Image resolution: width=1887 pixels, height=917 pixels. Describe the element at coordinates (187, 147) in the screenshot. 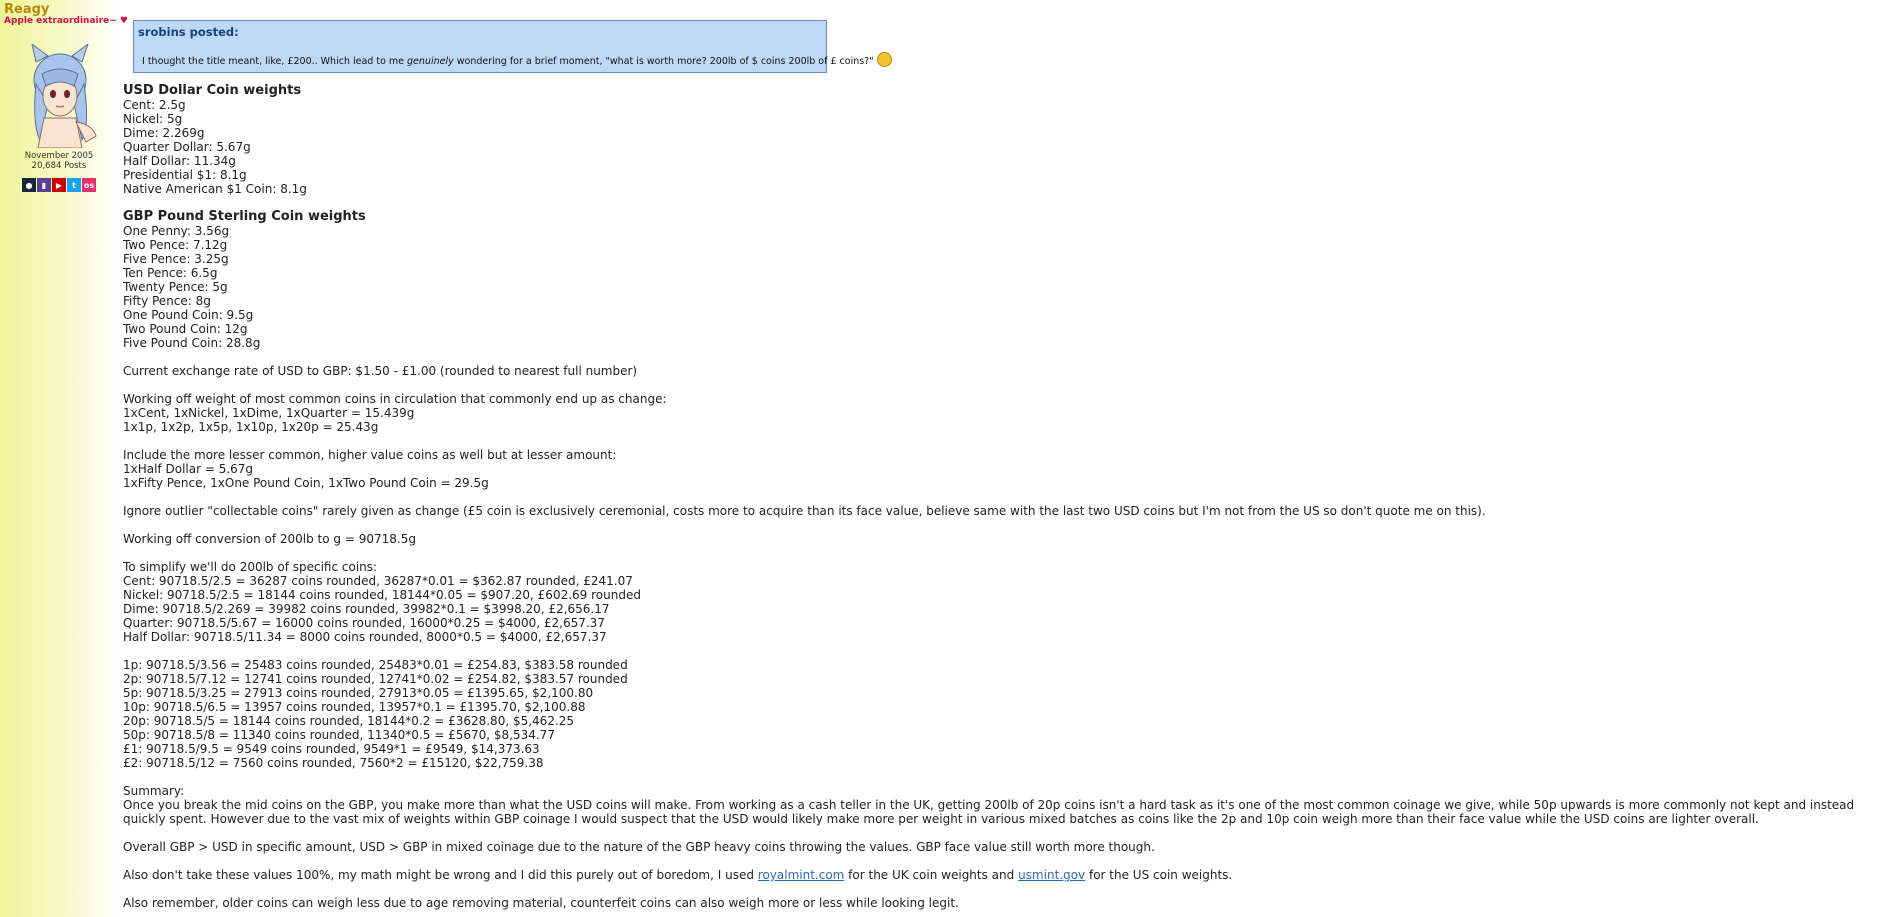

I see `list-item: Quarter Dollar: 5.67g` at that location.